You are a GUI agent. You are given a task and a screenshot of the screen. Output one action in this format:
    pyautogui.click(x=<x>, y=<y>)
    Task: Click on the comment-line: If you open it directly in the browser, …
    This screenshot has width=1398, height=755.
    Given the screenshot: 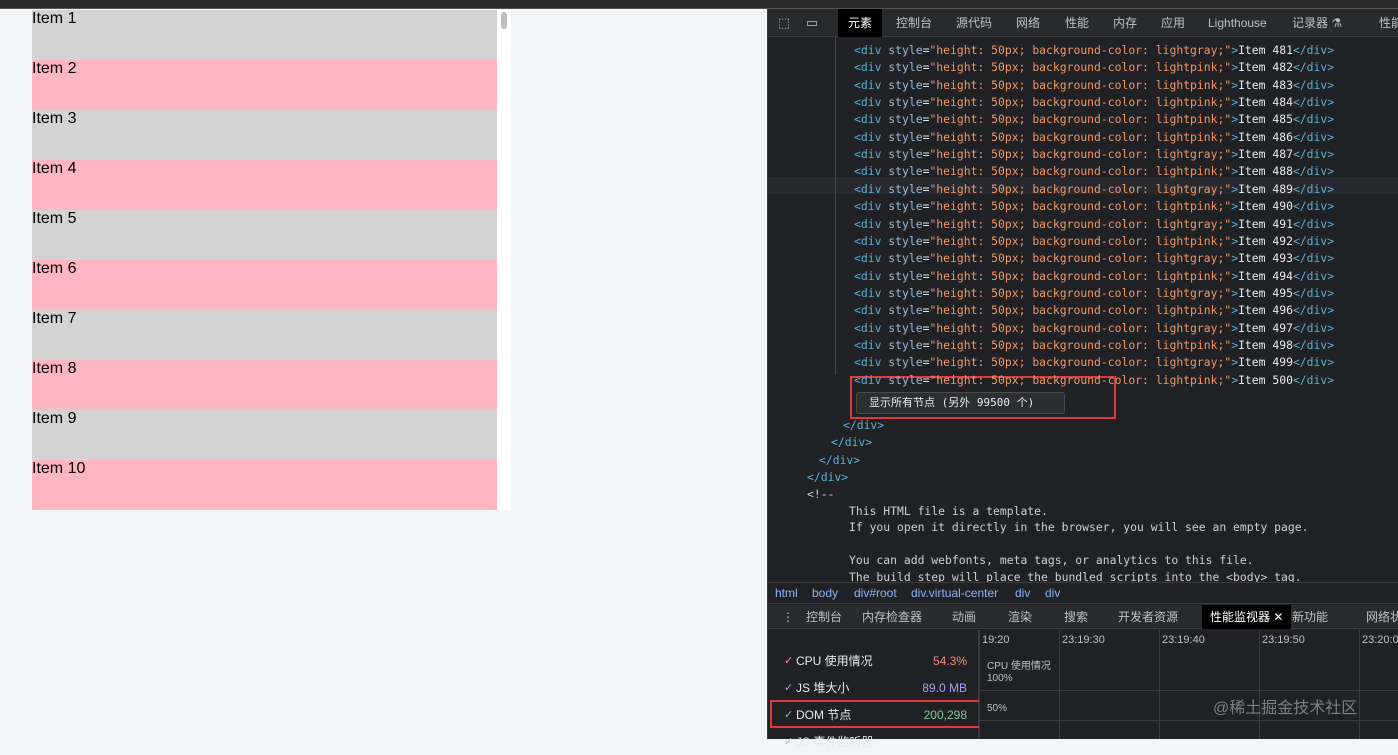 What is the action you would take?
    pyautogui.click(x=1079, y=527)
    